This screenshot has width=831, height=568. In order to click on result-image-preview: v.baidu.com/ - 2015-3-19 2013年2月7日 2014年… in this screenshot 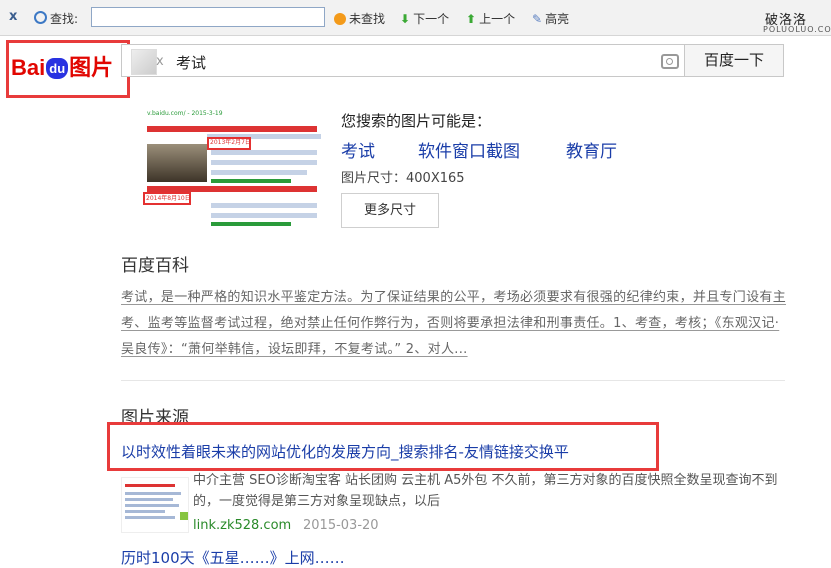, I will do `click(232, 169)`.